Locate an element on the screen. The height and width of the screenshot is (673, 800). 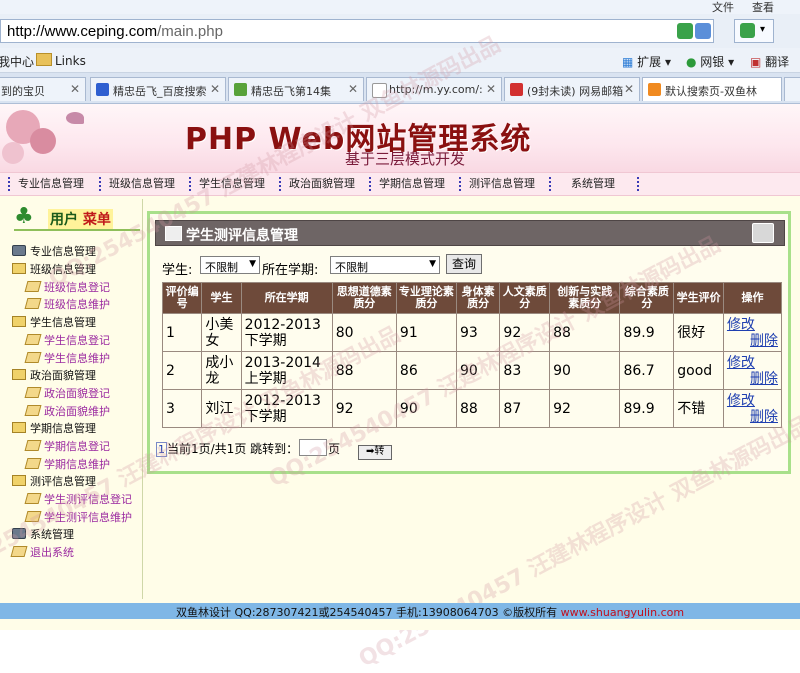
grid-icon: ▦ is located at coordinates (630, 62).